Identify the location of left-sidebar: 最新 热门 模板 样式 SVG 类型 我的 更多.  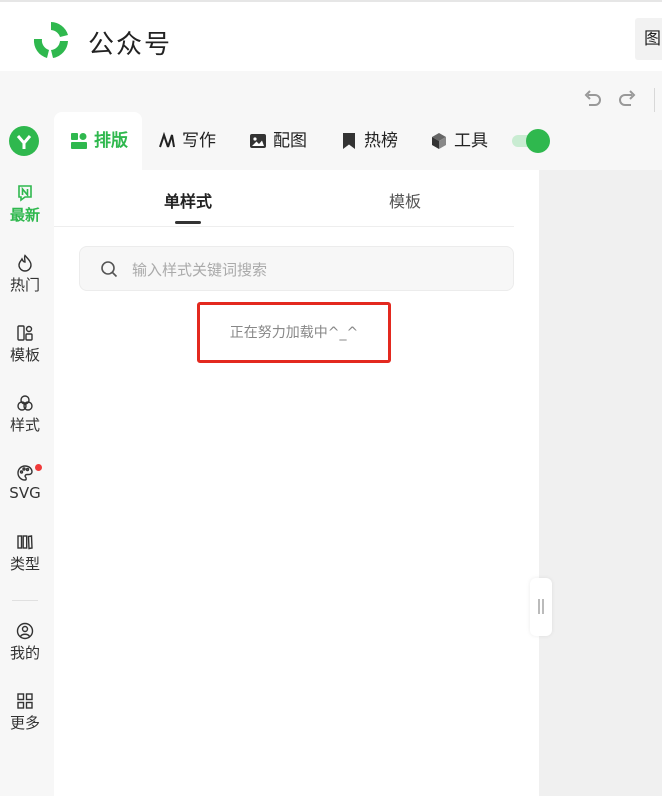
(27, 454).